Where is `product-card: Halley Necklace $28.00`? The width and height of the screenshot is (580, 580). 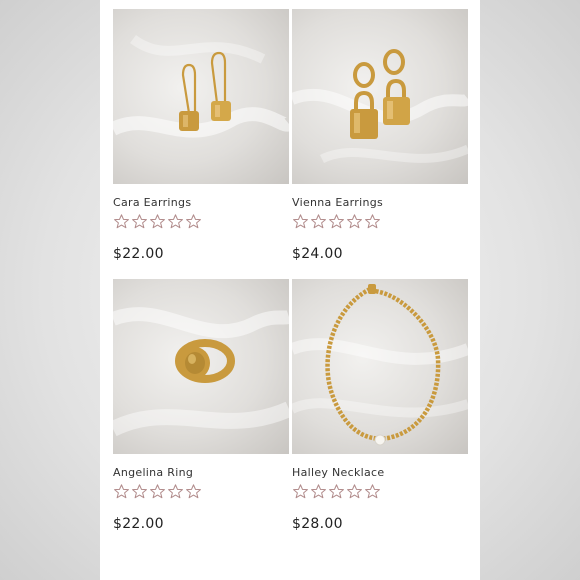
product-card: Halley Necklace $28.00 is located at coordinates (380, 405).